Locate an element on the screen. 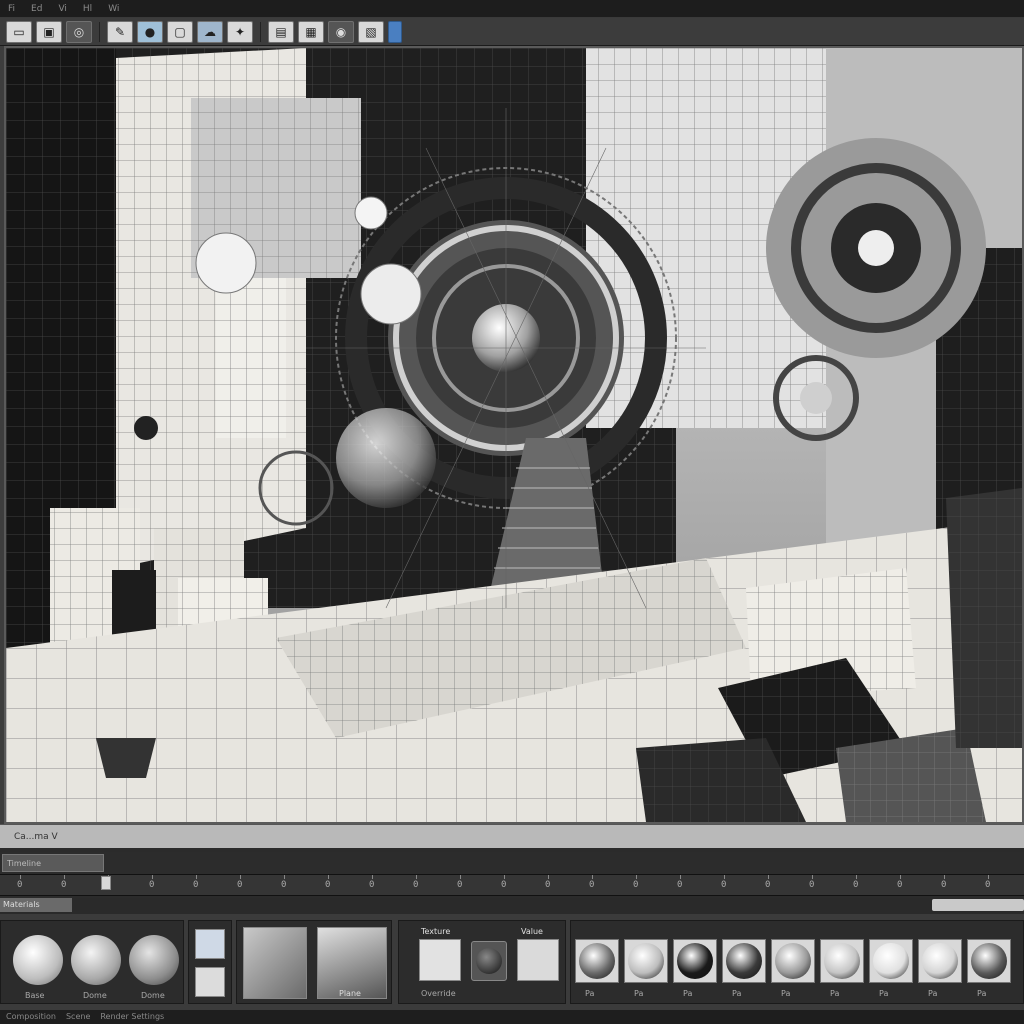 The image size is (1024, 1024). layers-icon: ▧ is located at coordinates (371, 31).